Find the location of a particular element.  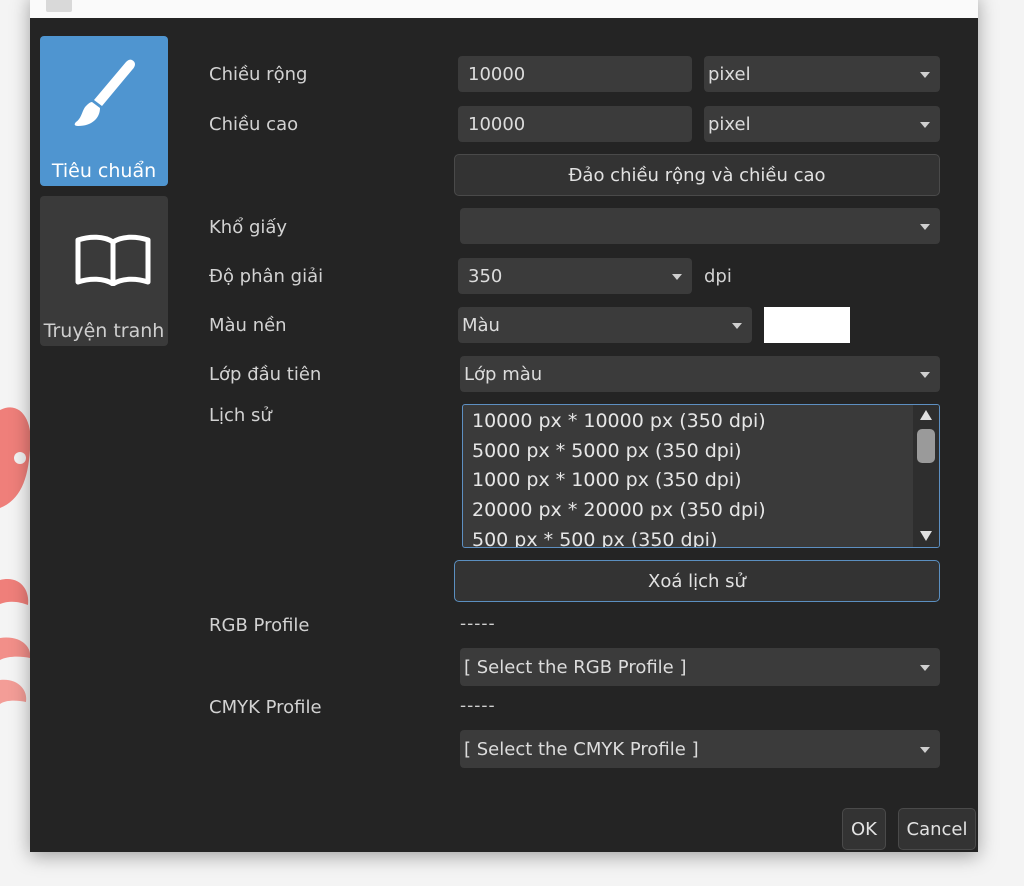

cmyk-profile-value: [ Select the CMYK Profile ] is located at coordinates (581, 749).